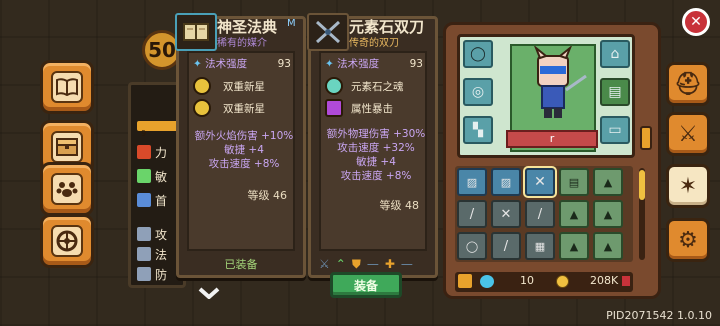 The image size is (720, 326). I want to click on star-icon: ✶, so click(688, 186).